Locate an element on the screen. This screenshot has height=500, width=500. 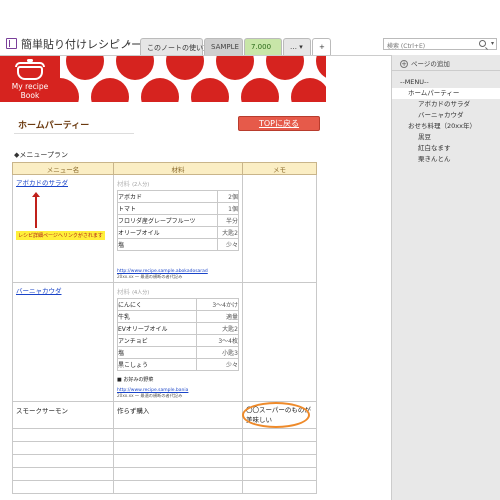
list-item: アボカド 2個 is located at coordinates (178, 196).